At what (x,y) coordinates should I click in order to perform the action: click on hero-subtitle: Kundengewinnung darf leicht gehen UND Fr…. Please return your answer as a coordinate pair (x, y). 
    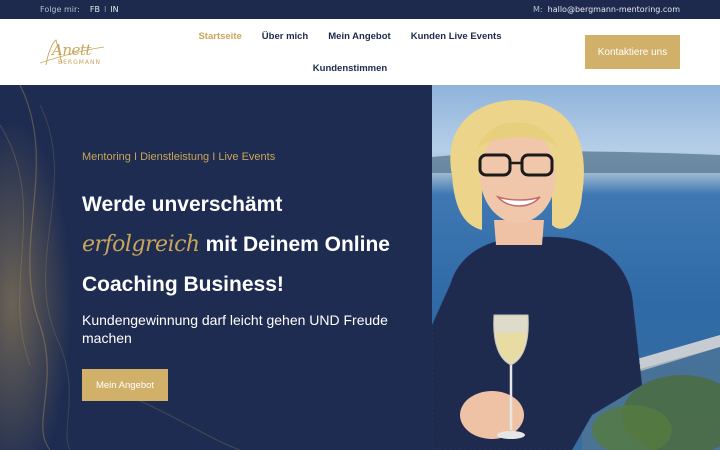
    Looking at the image, I should click on (235, 329).